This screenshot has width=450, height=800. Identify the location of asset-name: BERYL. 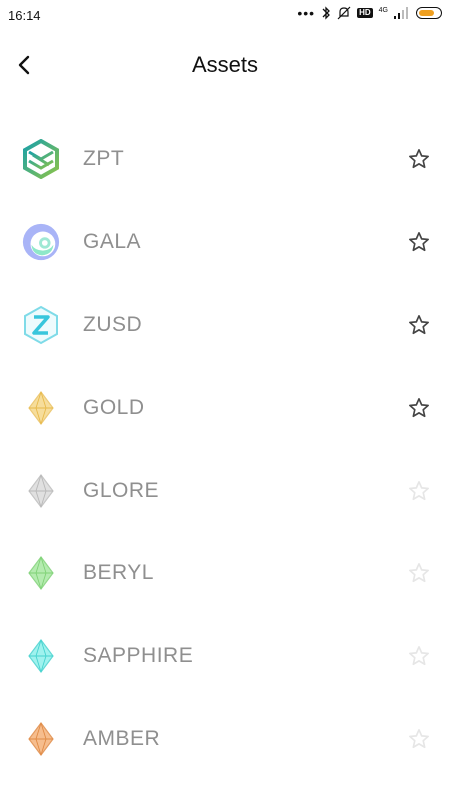
(118, 573).